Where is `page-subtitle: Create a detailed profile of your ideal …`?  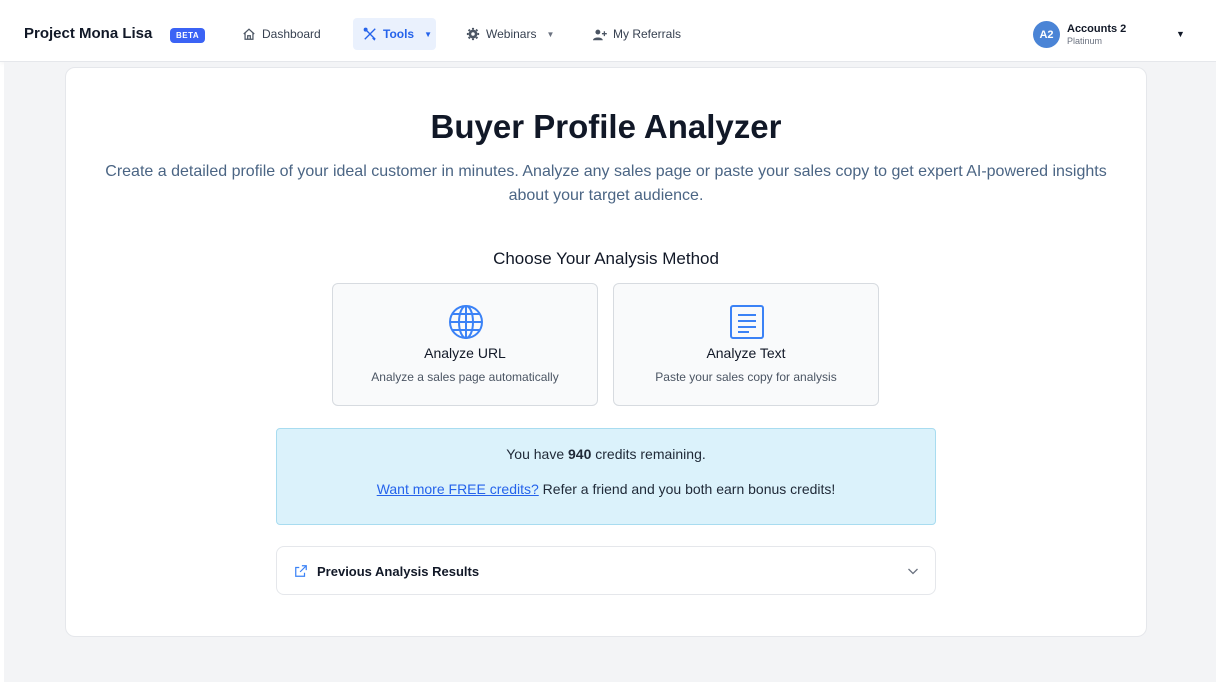 page-subtitle: Create a detailed profile of your ideal … is located at coordinates (606, 183).